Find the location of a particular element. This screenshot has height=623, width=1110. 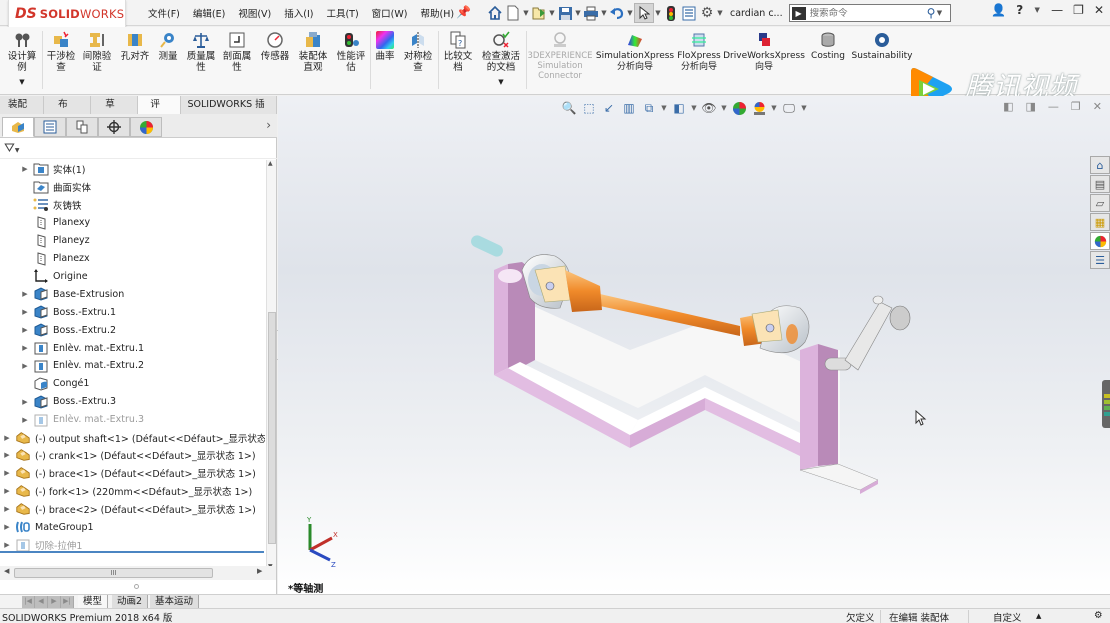

tree-item: ▶ (-) crank<1> (Défaut<<Défaut>_显示状态 1>) is located at coordinates (129, 455).